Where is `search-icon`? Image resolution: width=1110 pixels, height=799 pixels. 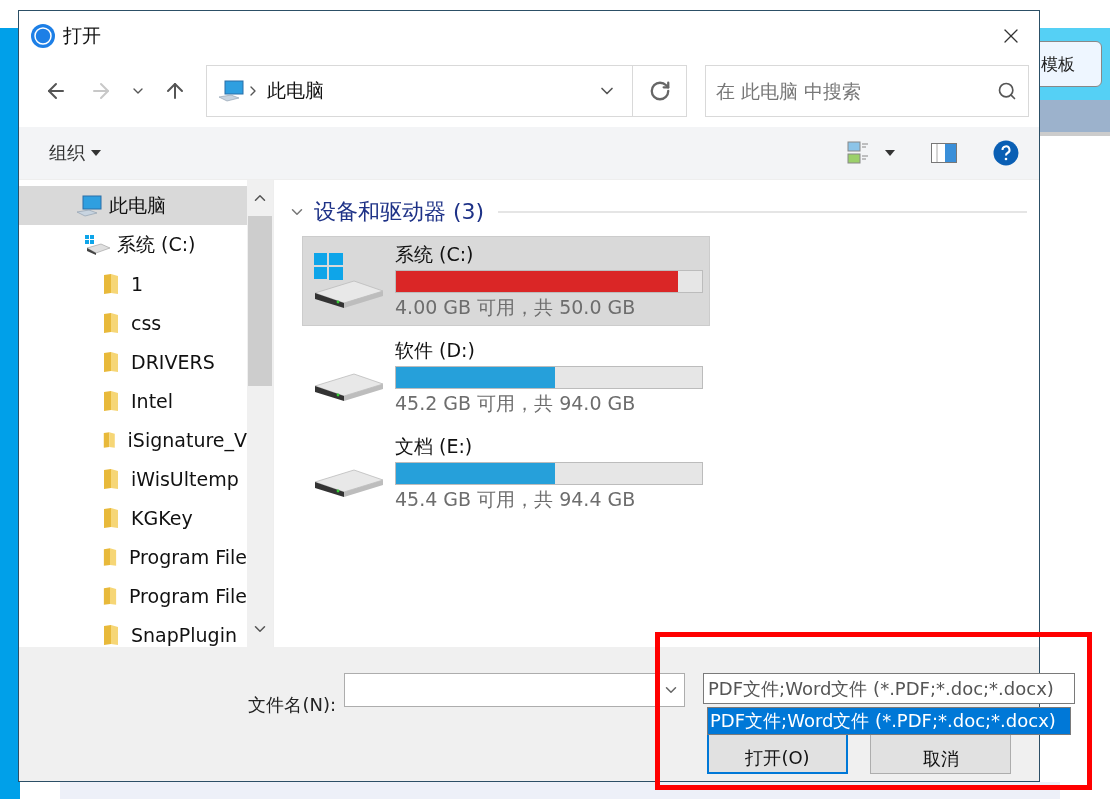
search-icon is located at coordinates (1007, 91).